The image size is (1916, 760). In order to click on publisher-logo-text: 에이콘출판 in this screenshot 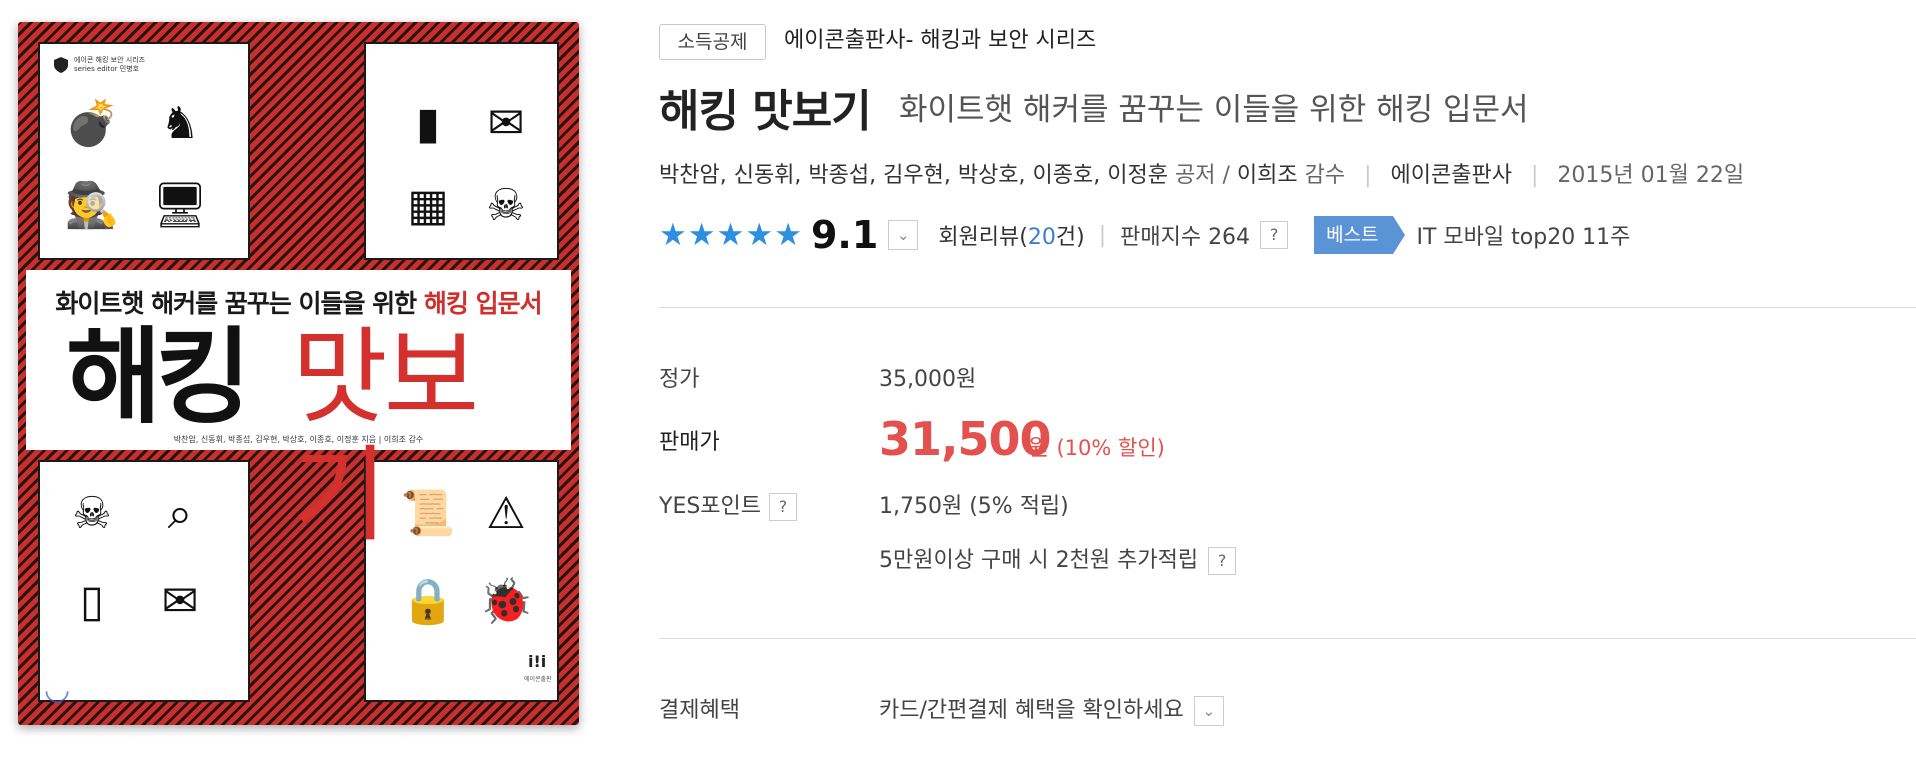, I will do `click(538, 679)`.